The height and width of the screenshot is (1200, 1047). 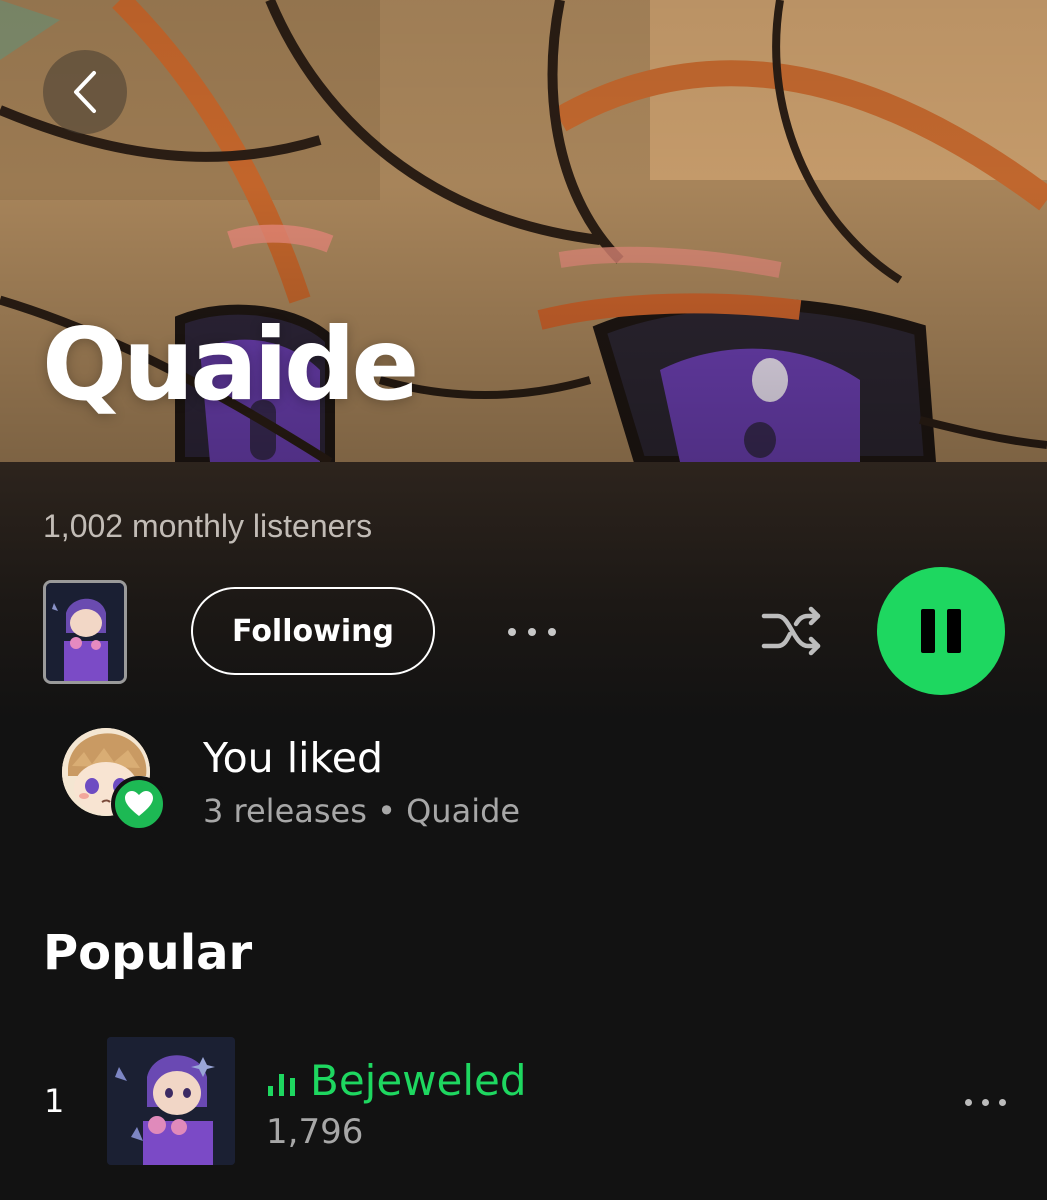 What do you see at coordinates (208, 526) in the screenshot?
I see `monthly-listeners: 1,002 monthly listeners` at bounding box center [208, 526].